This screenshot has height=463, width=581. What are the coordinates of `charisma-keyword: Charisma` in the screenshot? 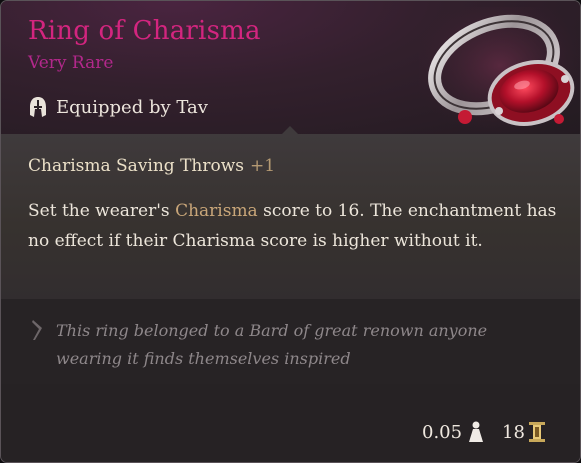 It's located at (216, 211).